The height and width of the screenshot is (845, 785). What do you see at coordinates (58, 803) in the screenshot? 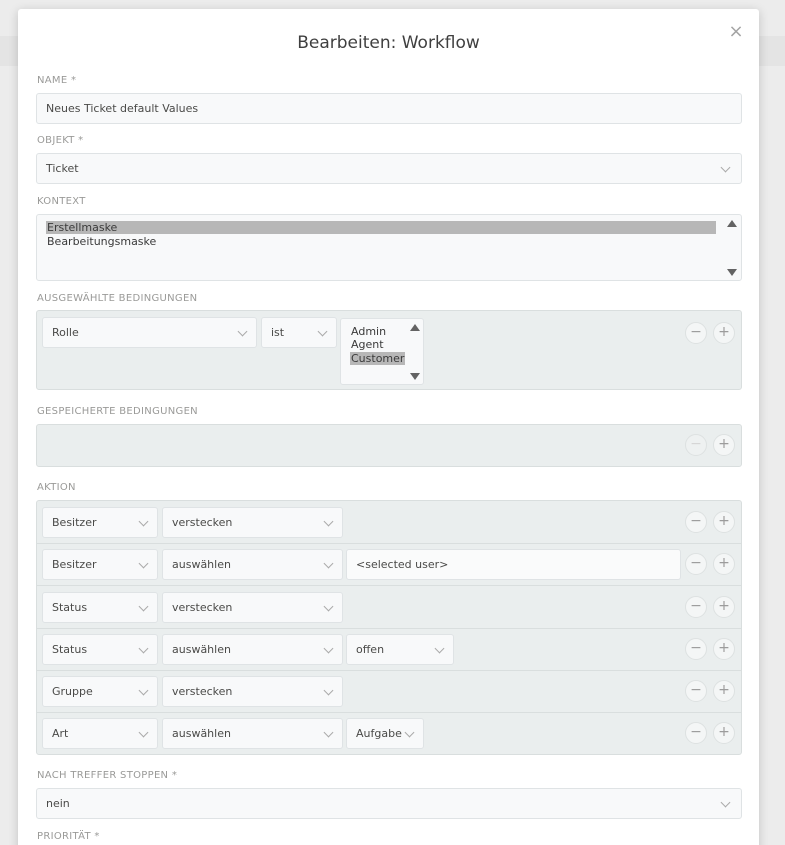
I see `stop-on-match-value: nein` at bounding box center [58, 803].